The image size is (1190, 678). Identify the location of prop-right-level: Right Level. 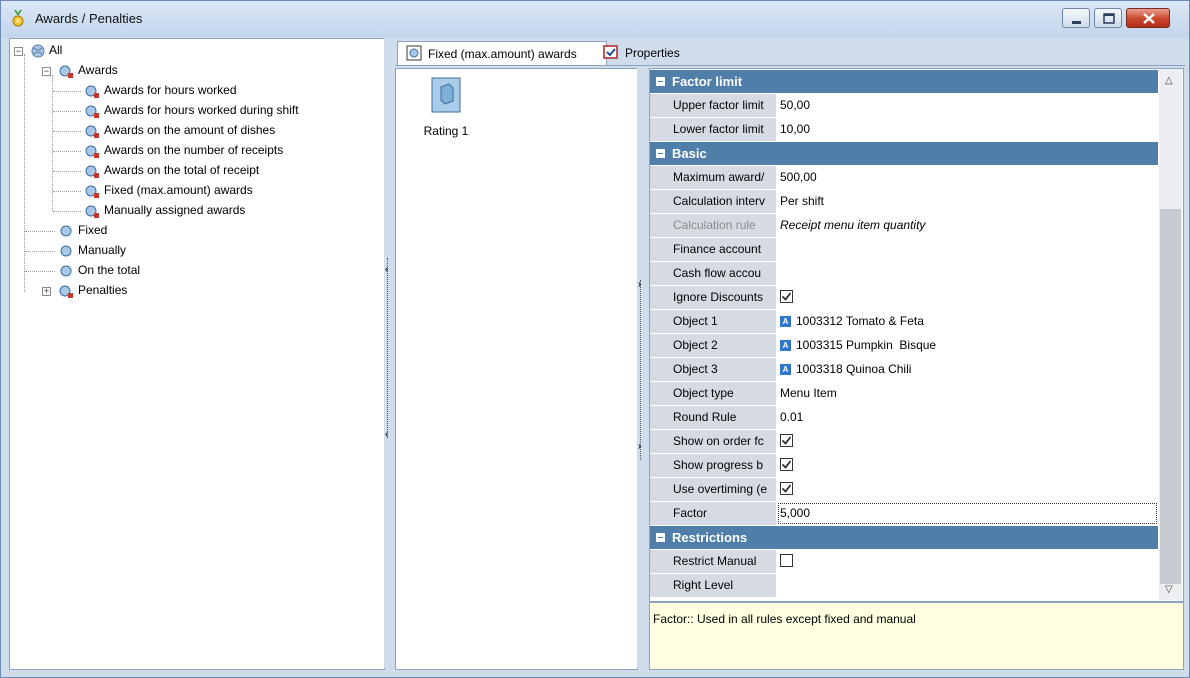
(904, 586).